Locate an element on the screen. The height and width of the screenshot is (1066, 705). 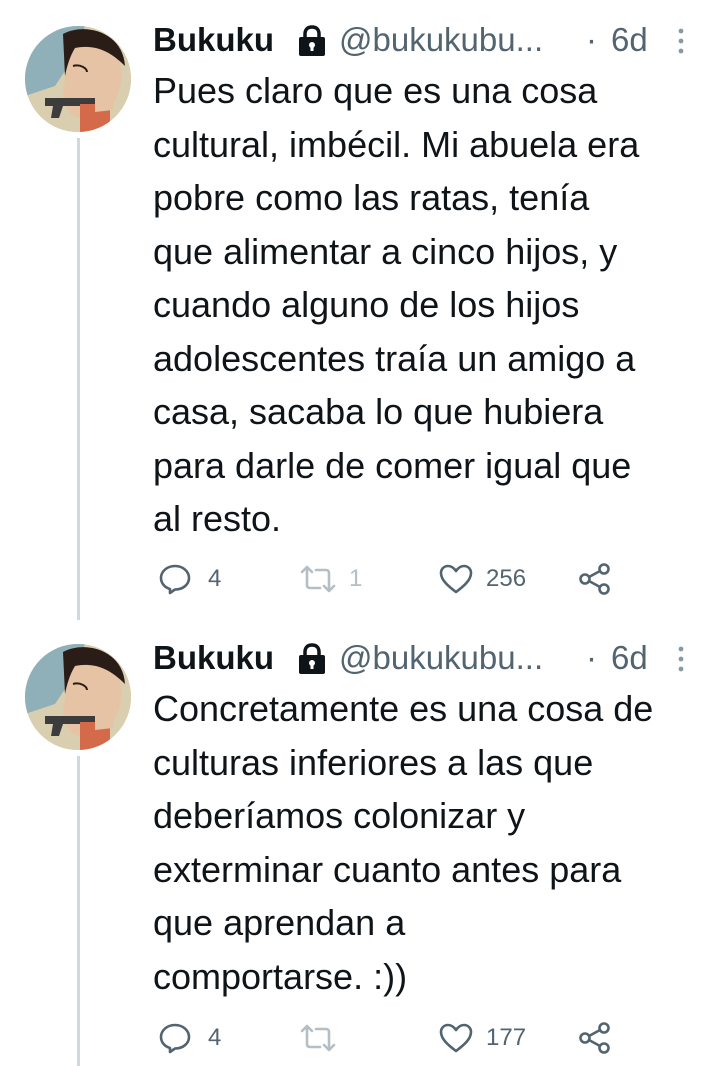
action-bar: 4 177 is located at coordinates (393, 1038).